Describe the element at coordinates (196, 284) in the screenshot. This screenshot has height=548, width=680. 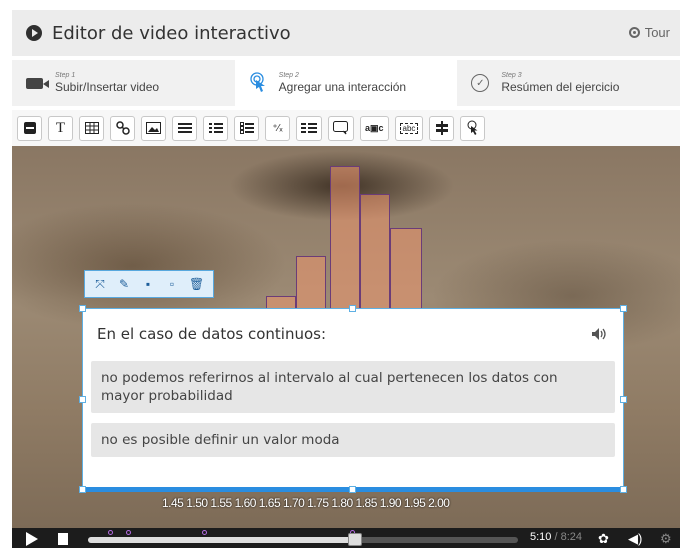
I see `delete-icon: 🗑` at that location.